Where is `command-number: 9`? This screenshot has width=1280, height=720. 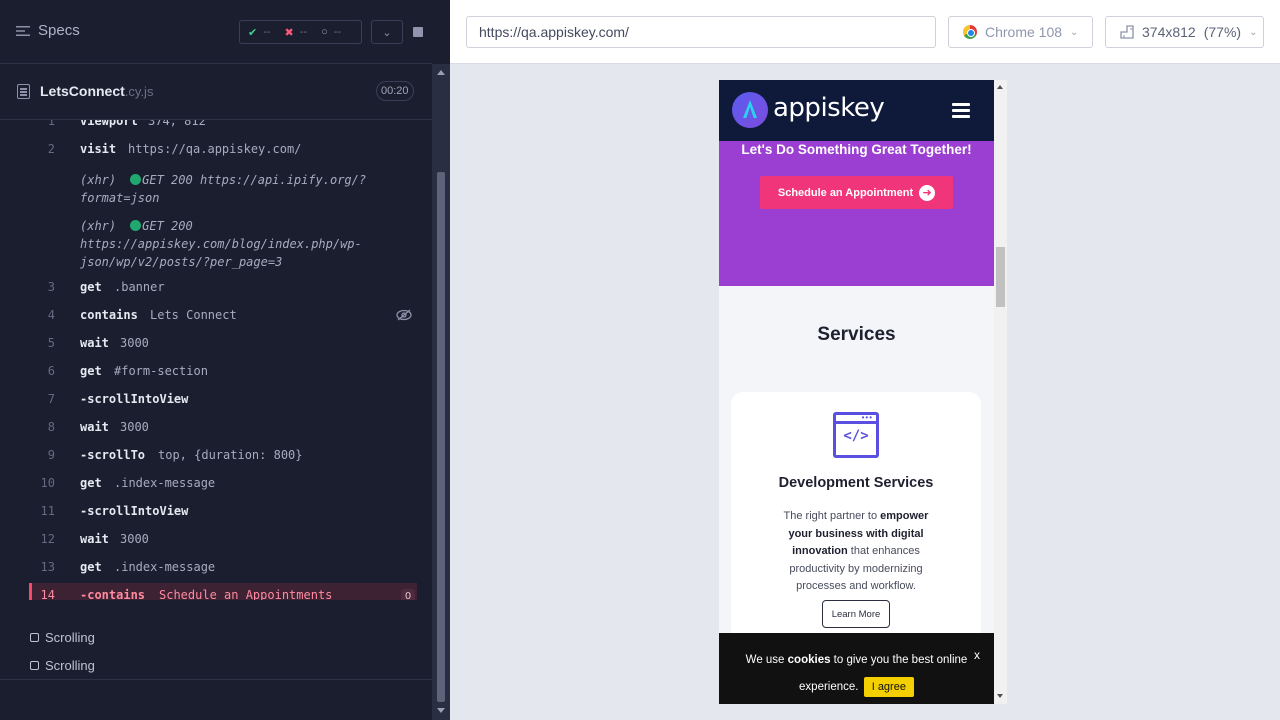
command-number: 9 is located at coordinates (51, 455).